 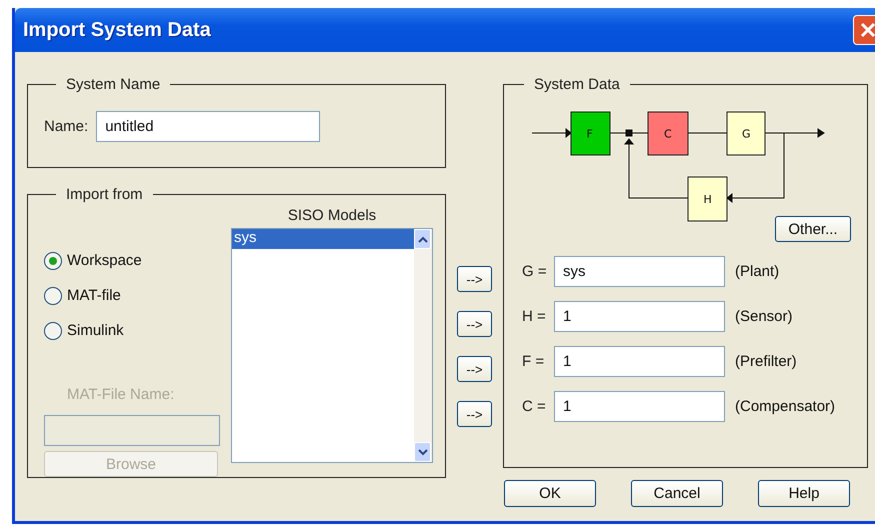 I want to click on close-icon, so click(x=867, y=30).